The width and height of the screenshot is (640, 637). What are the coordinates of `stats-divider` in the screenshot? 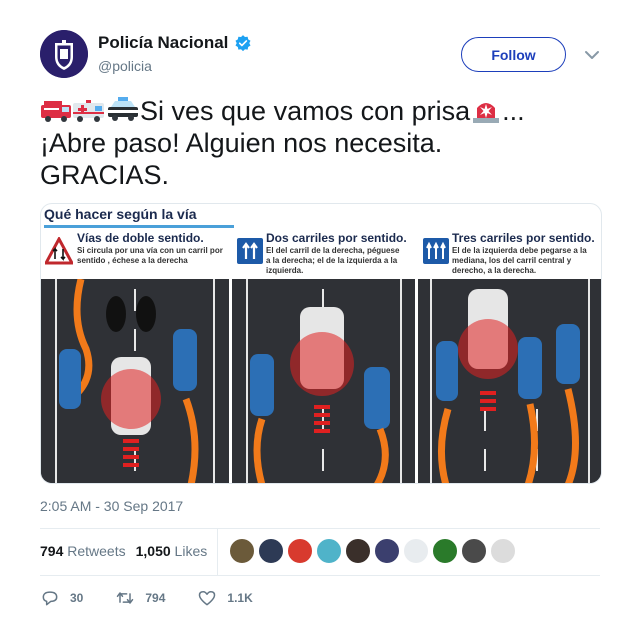 It's located at (217, 551).